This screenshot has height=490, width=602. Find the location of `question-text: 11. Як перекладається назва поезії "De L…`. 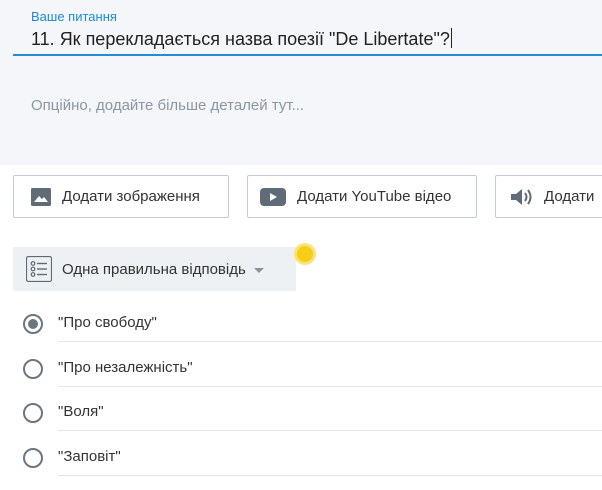

question-text: 11. Як перекладається назва поезії "De L… is located at coordinates (241, 39).